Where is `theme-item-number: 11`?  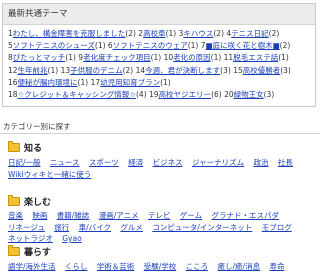
theme-item-number: 11 is located at coordinates (228, 58).